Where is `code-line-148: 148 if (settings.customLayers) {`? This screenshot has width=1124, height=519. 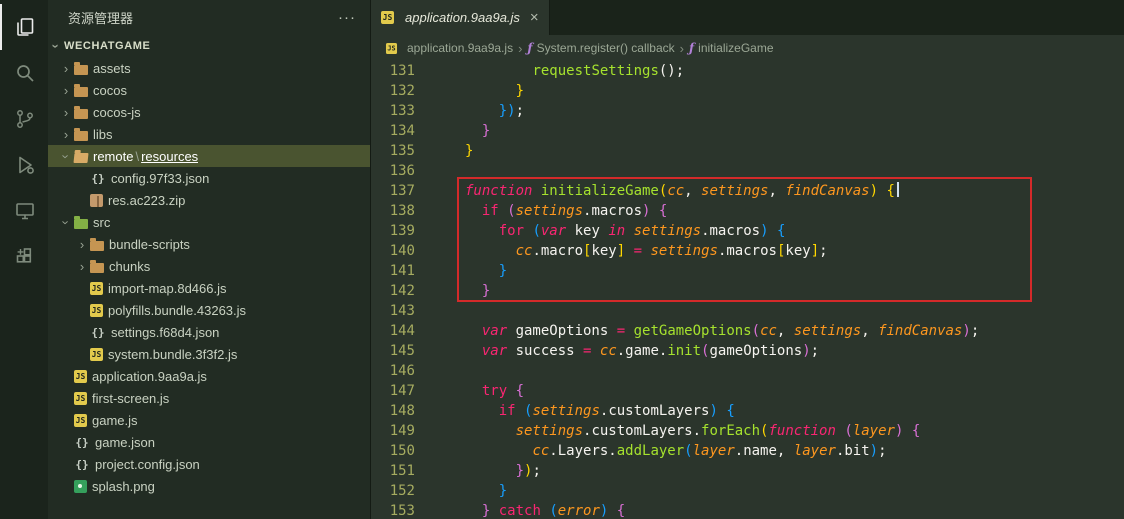 code-line-148: 148 if (settings.customLayers) { is located at coordinates (747, 411).